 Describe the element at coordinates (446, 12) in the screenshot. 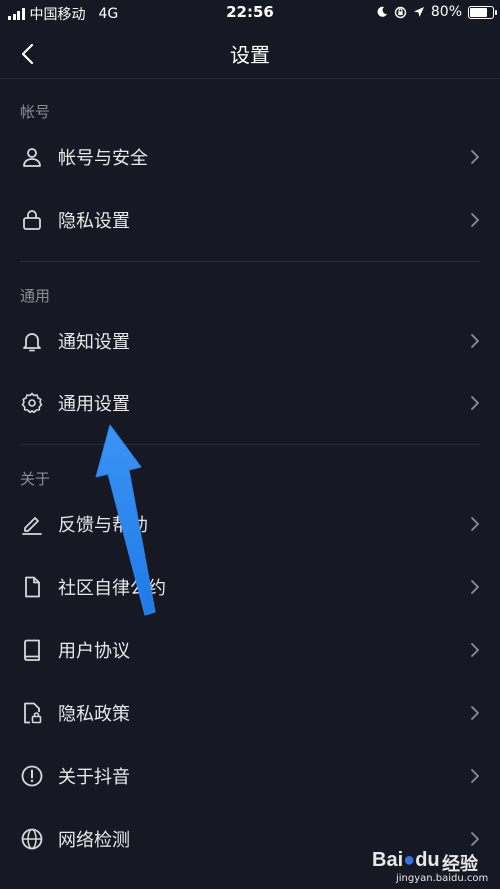

I see `battery-percent: 80%` at that location.